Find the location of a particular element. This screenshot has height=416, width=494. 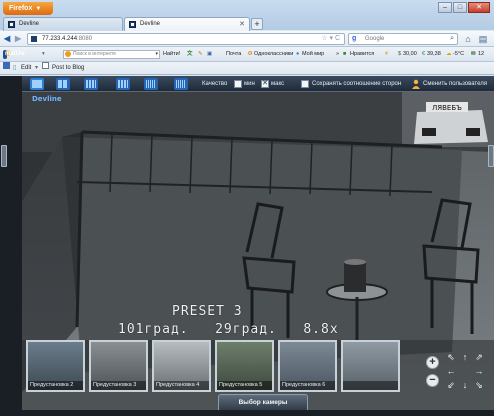

layout-6-button is located at coordinates (91, 84).